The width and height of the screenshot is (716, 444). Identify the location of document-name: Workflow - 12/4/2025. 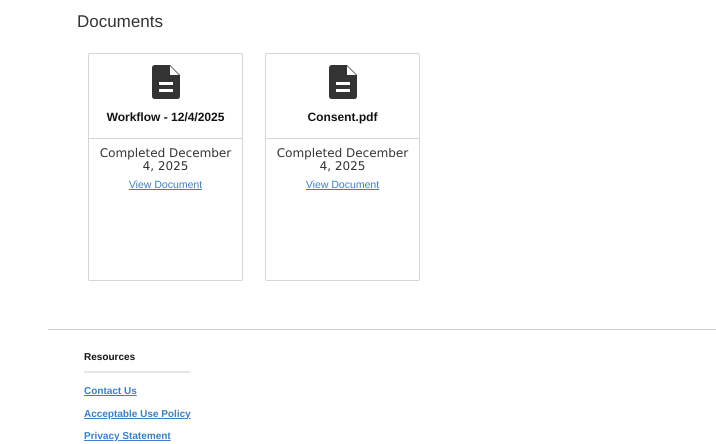
(165, 117).